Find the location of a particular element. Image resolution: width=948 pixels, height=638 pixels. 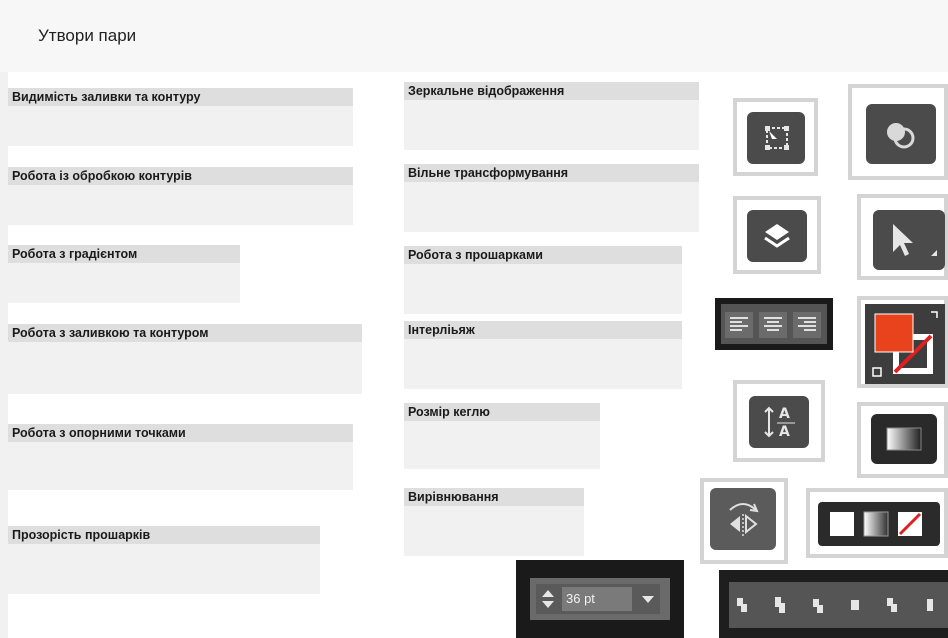

tile-shape-builder is located at coordinates (898, 132).